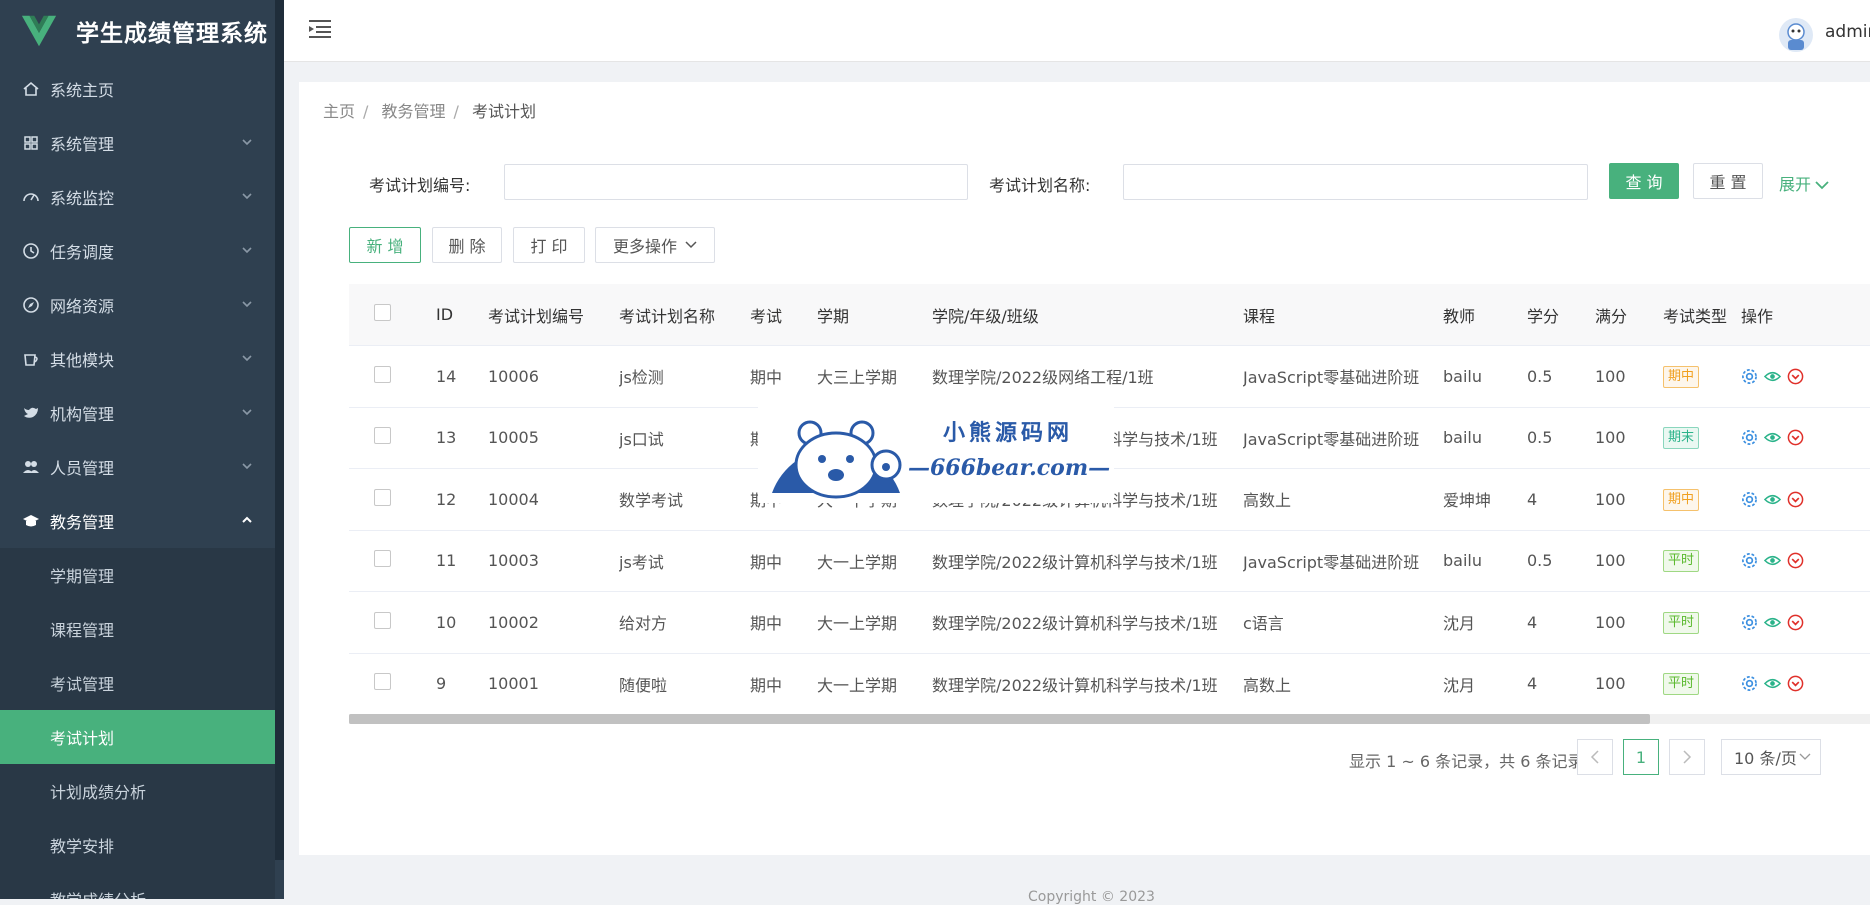  I want to click on prev-page-button, so click(1595, 757).